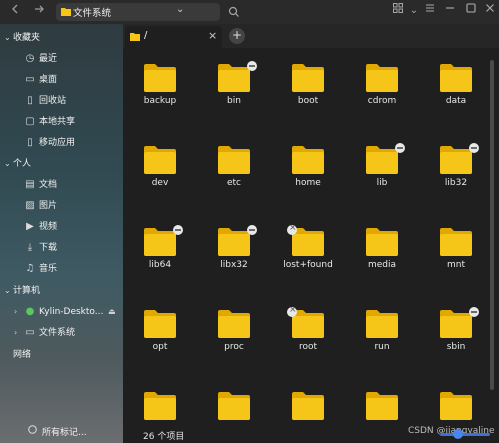  Describe the element at coordinates (61, 59) in the screenshot. I see `sidebar-item-recent: ◷ 最近` at that location.